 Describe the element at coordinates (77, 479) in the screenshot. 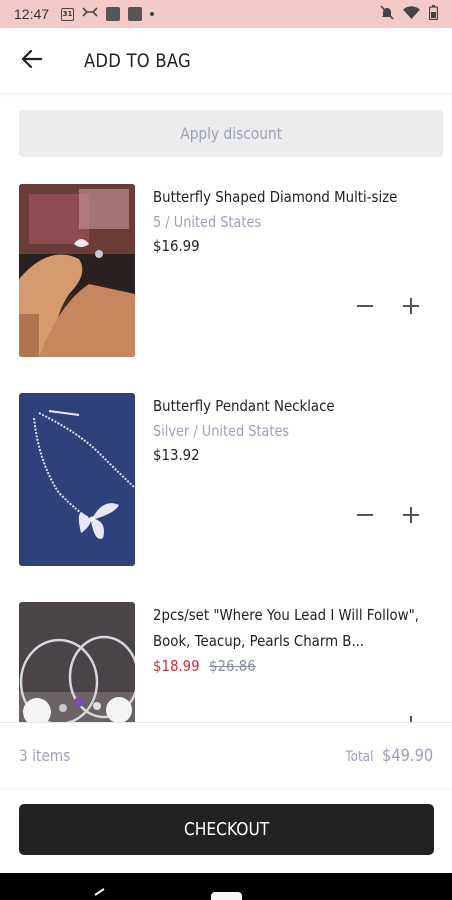

I see `product-image-necklace` at that location.